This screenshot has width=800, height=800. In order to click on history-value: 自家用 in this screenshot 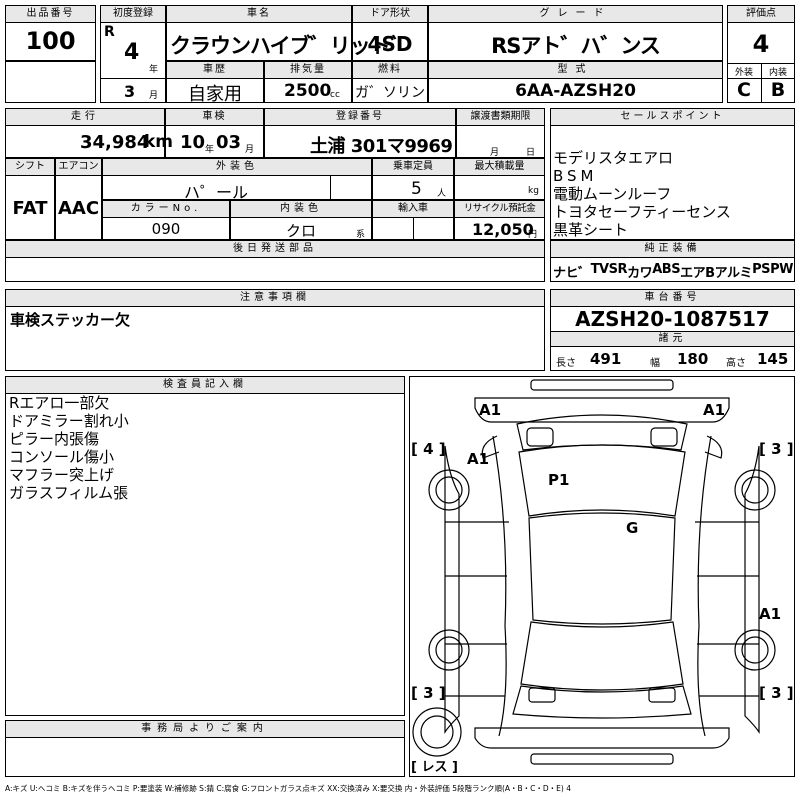, I will do `click(215, 94)`.